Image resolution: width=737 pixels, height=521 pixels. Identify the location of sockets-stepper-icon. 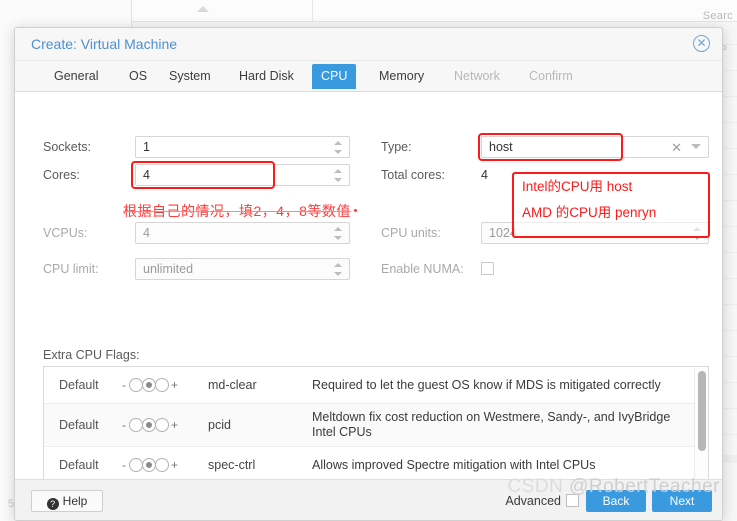
(339, 147).